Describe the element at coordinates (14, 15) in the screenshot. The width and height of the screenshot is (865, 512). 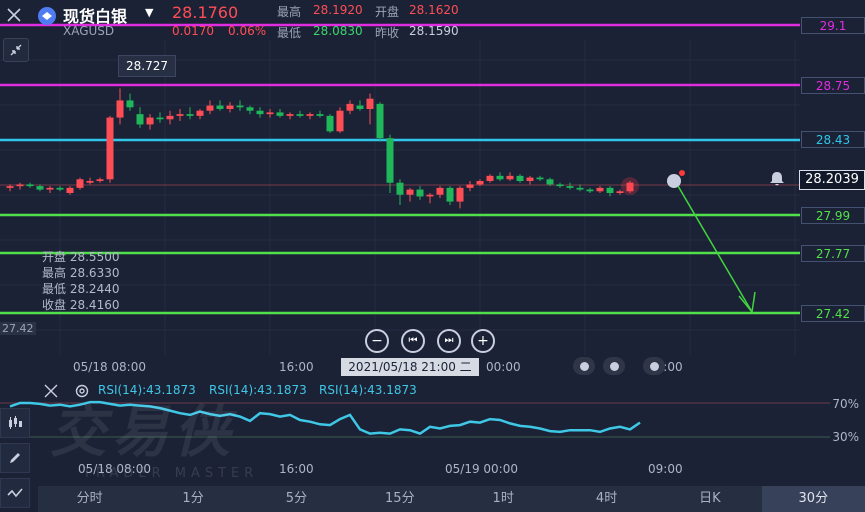
I see `close-button` at that location.